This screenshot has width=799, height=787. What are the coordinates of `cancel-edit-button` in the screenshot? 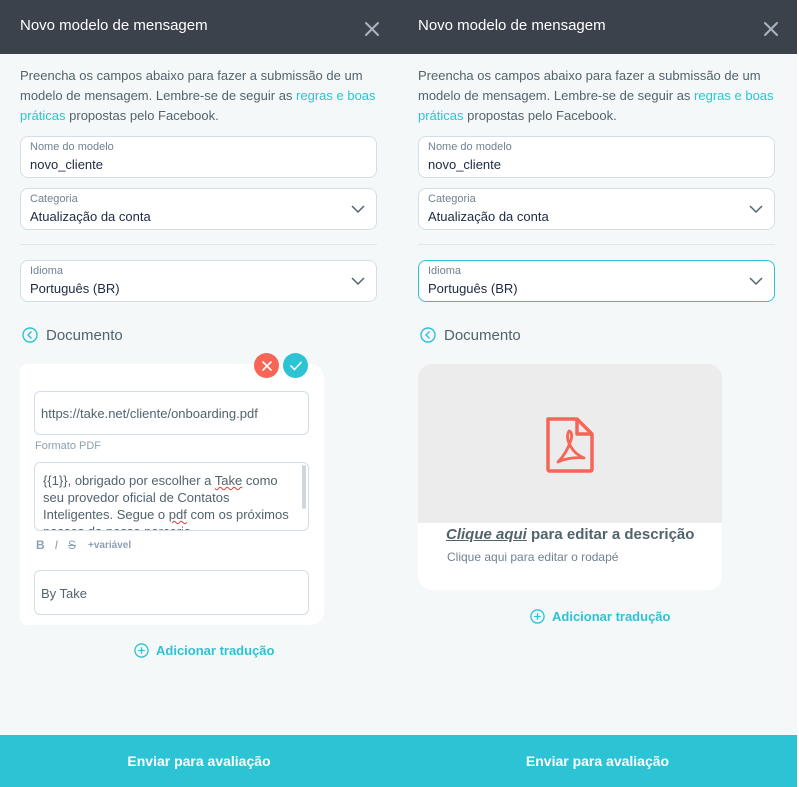 It's located at (266, 365).